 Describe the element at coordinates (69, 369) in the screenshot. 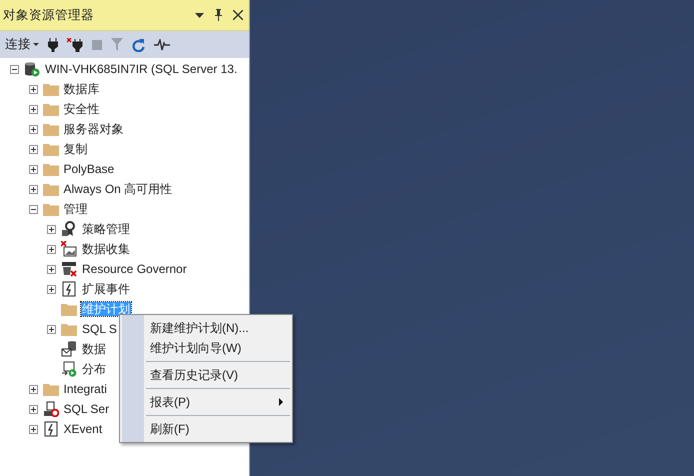

I see `distributed-icon` at that location.